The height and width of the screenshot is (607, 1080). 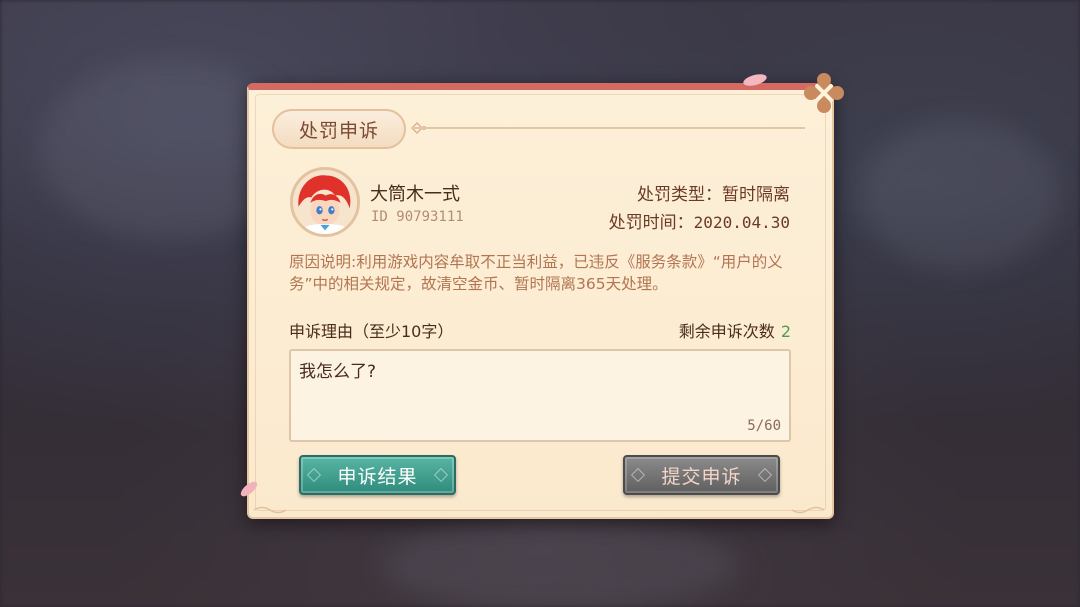 I want to click on red-haired-character-avatar-icon, so click(x=325, y=202).